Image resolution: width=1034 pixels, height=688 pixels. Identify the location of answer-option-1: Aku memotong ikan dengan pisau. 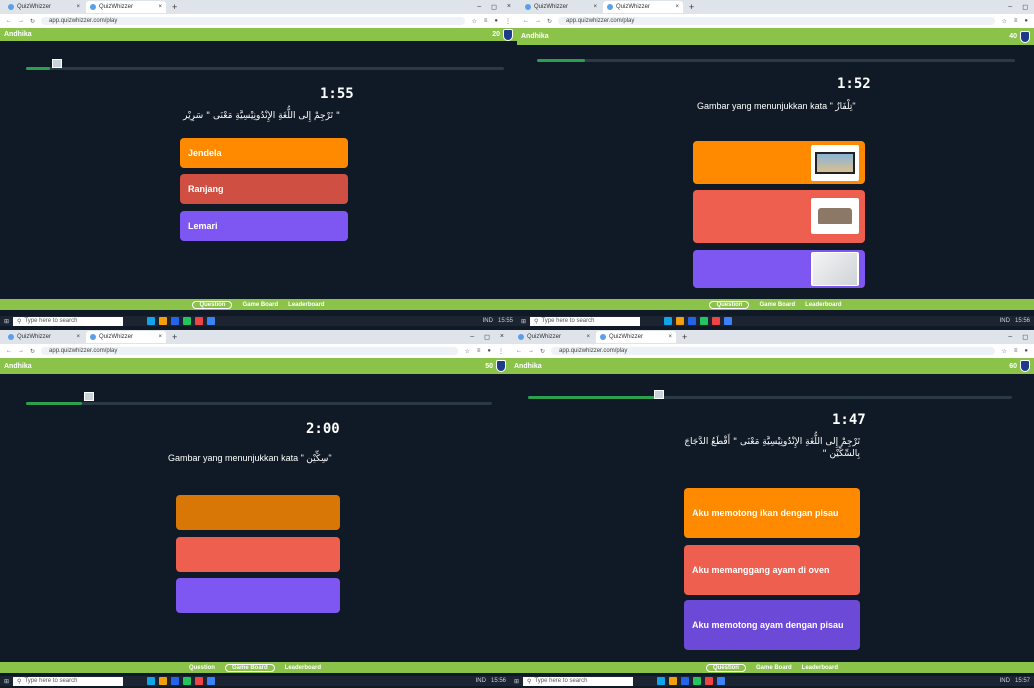
(772, 513).